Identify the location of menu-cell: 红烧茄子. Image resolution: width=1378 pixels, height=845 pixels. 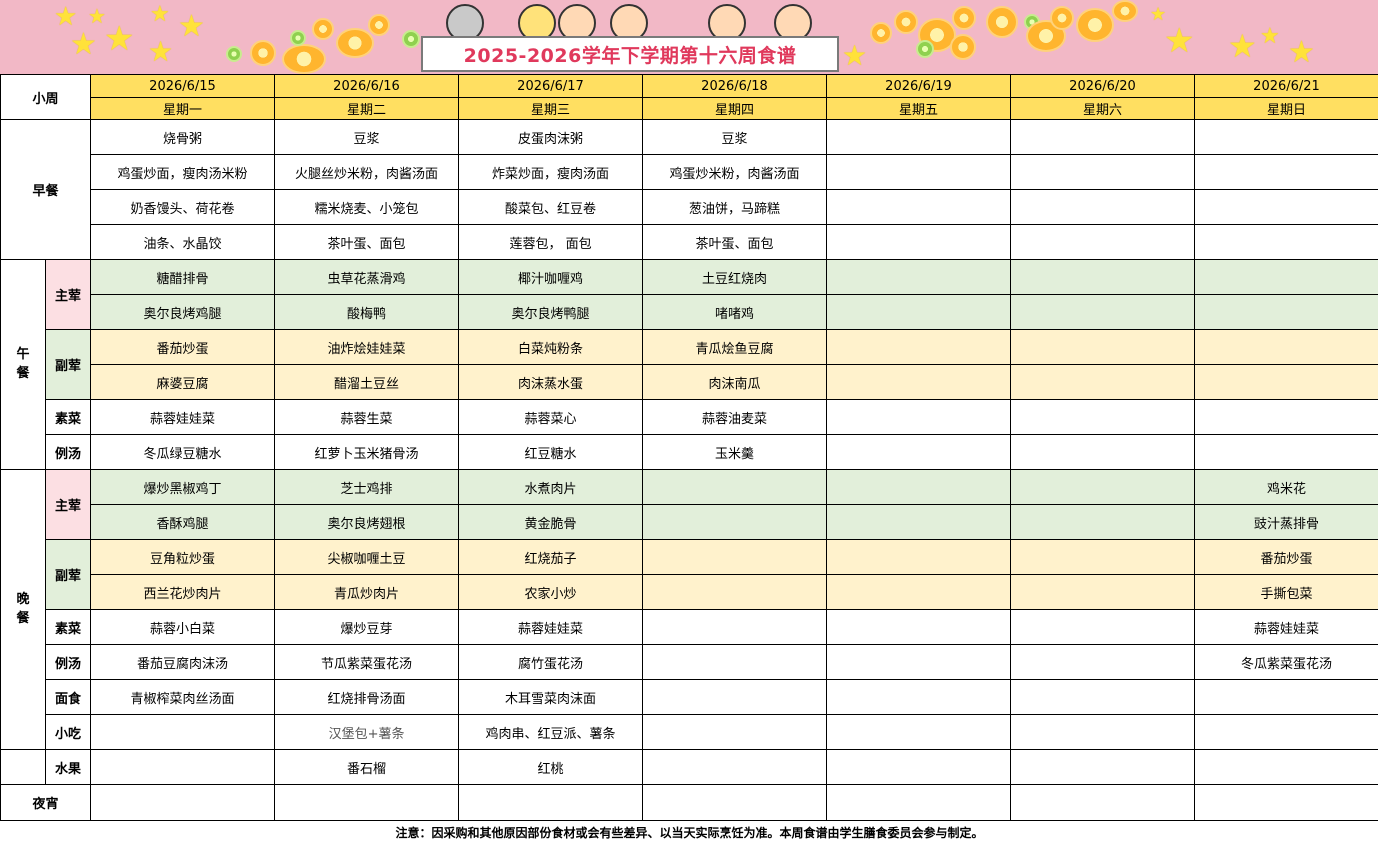
(551, 557).